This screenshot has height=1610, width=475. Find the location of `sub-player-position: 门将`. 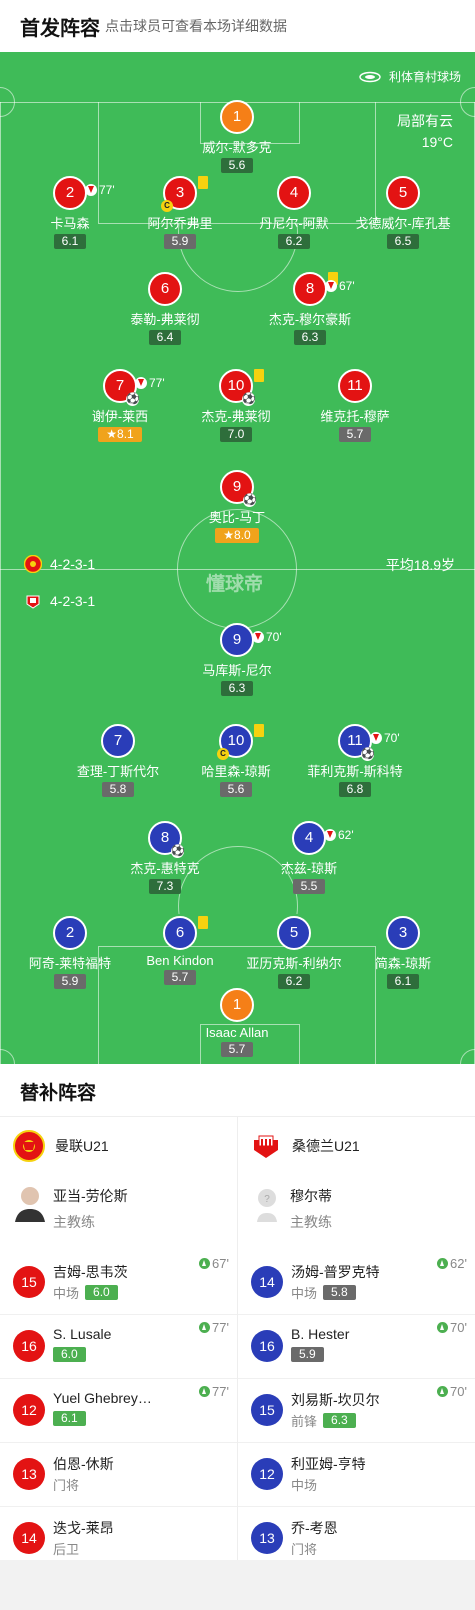

sub-player-position: 门将 is located at coordinates (304, 1549).